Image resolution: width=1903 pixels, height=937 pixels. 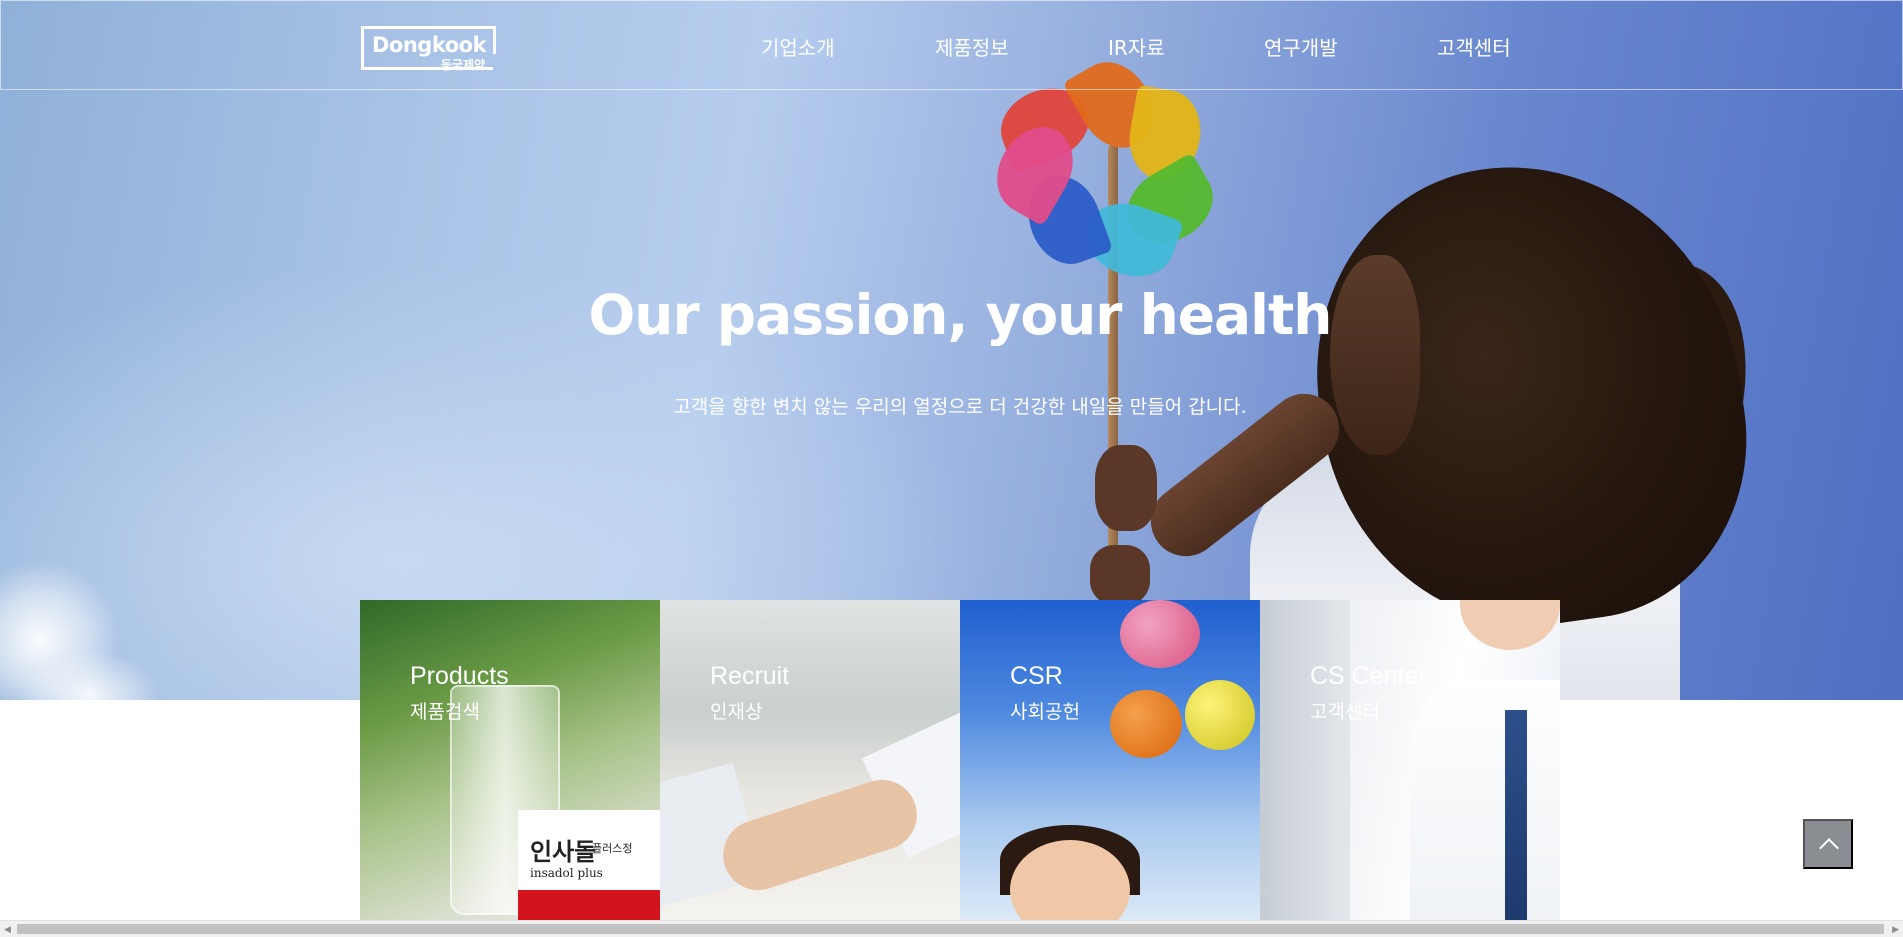 I want to click on man-face-image, so click(x=1510, y=625).